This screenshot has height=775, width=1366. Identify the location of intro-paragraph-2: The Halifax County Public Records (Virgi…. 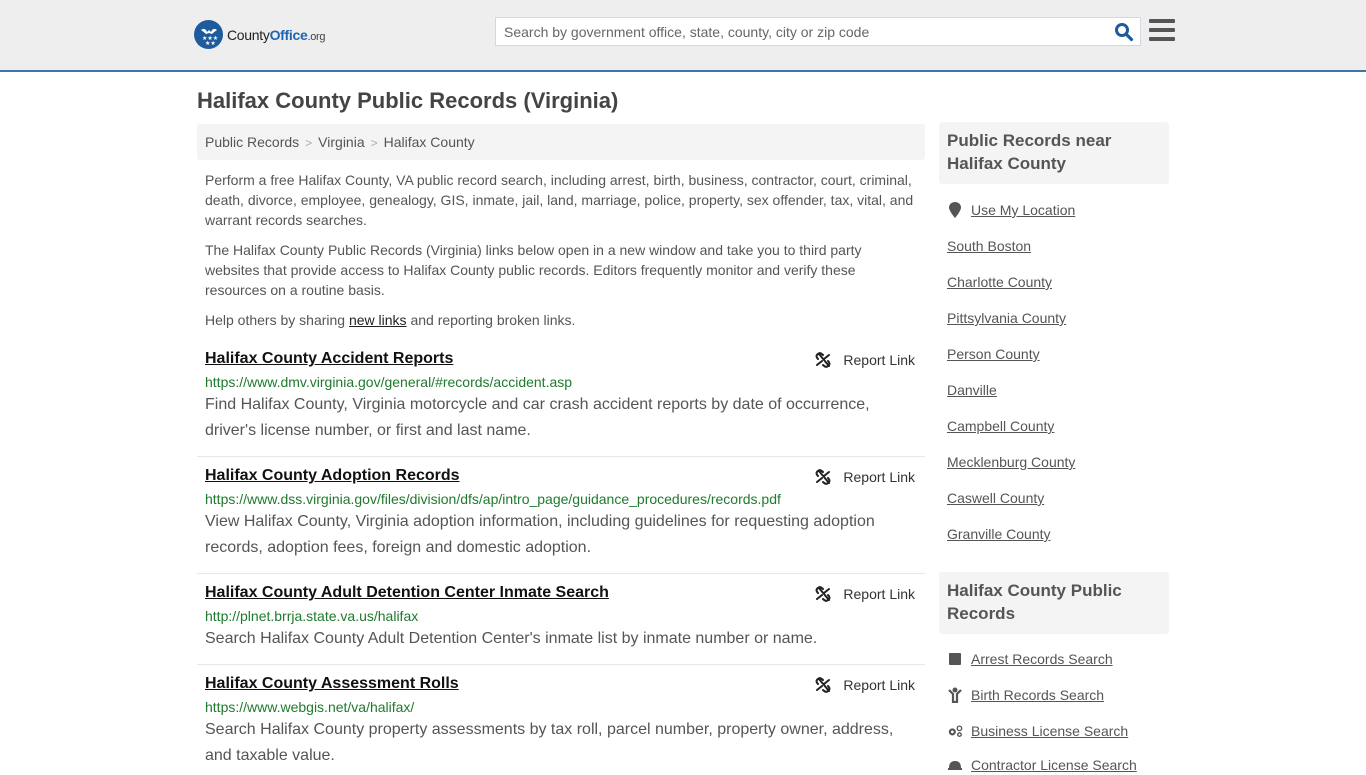
(533, 270).